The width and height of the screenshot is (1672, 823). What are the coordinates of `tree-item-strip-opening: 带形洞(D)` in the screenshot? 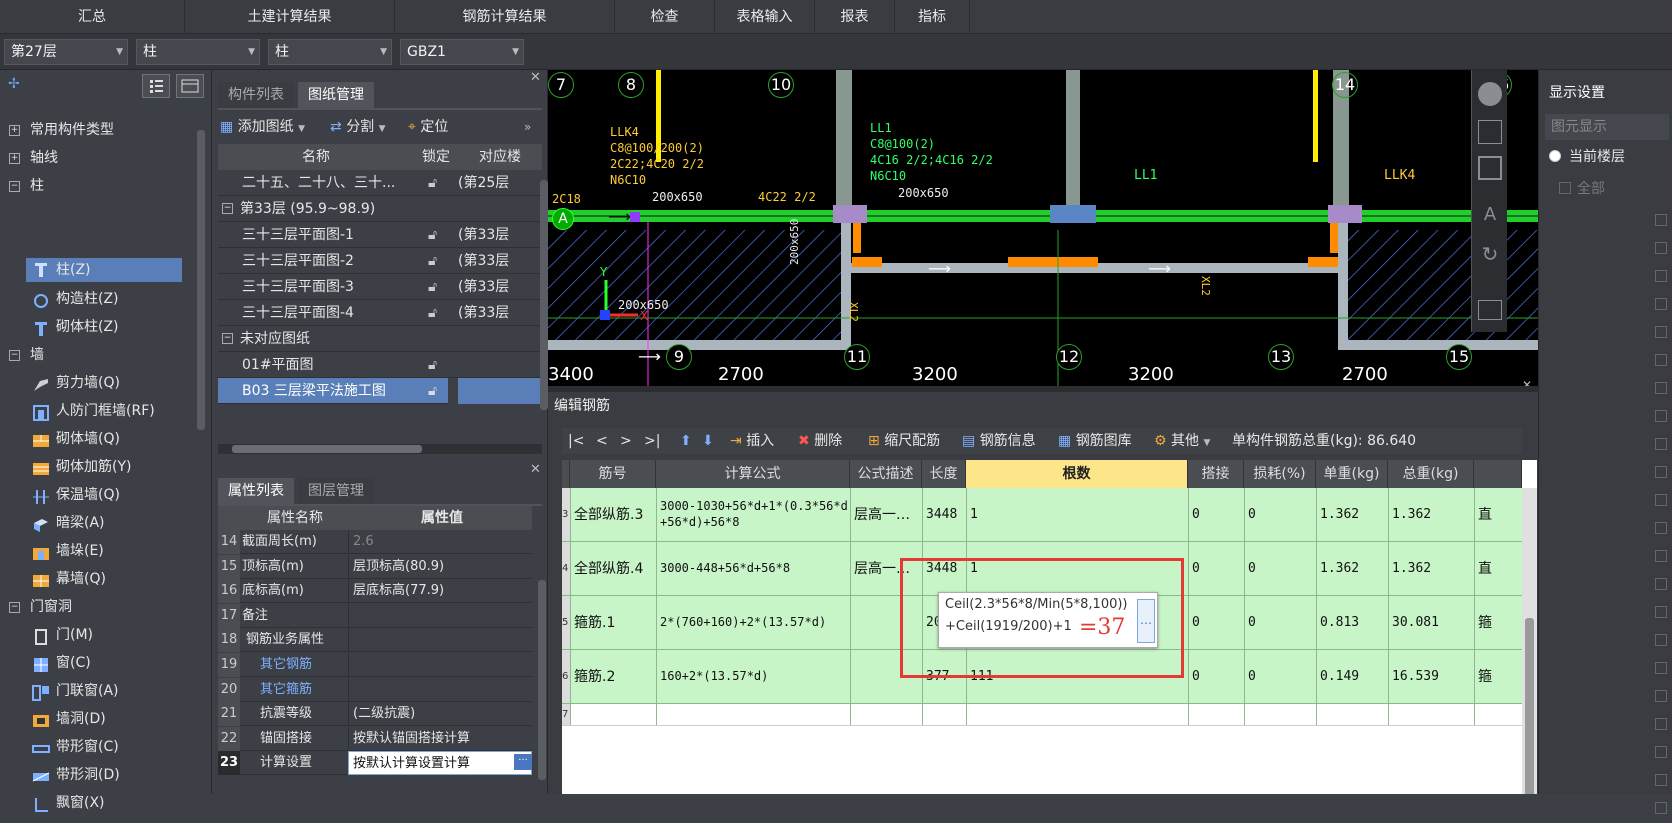 It's located at (126, 775).